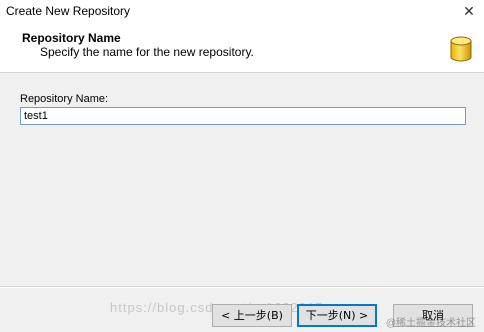  What do you see at coordinates (433, 315) in the screenshot?
I see `cancel-button: 取消` at bounding box center [433, 315].